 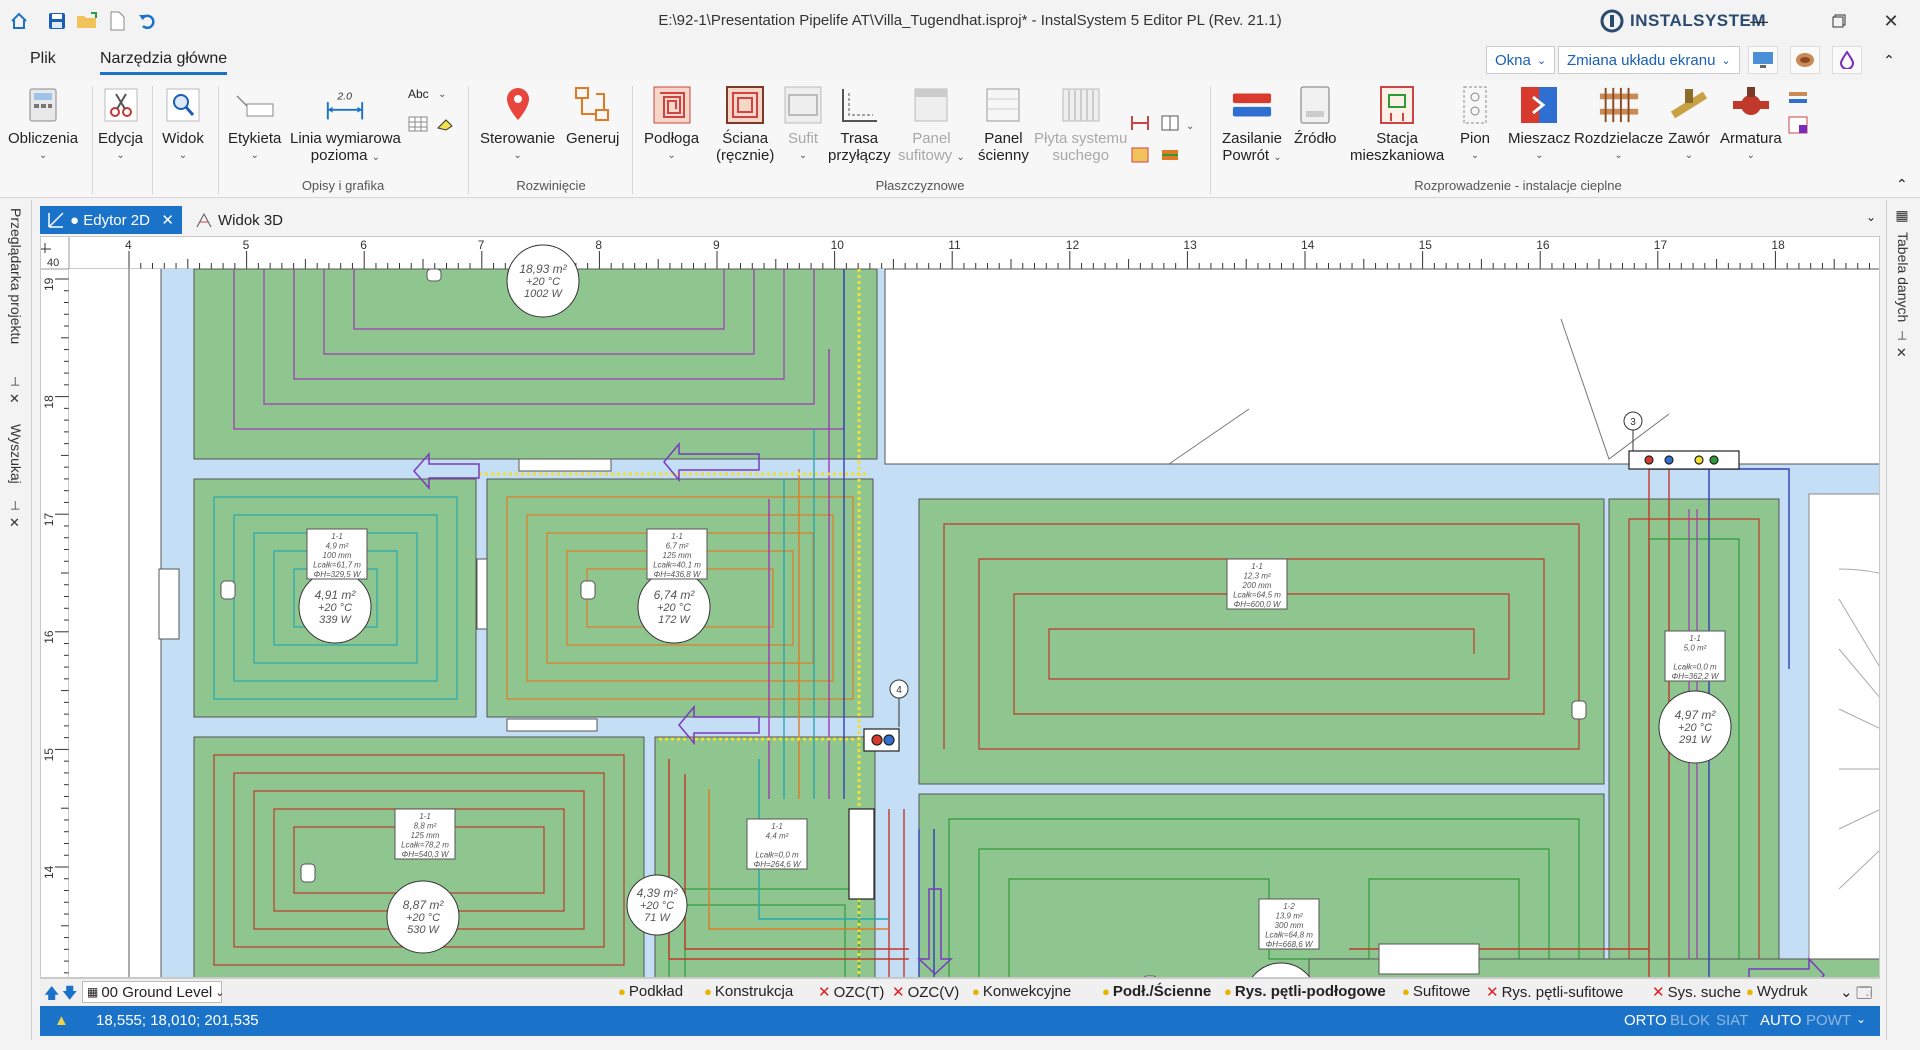 I want to click on layer-toggle: ● Rys. pętli-podłogowe, so click(x=1305, y=991).